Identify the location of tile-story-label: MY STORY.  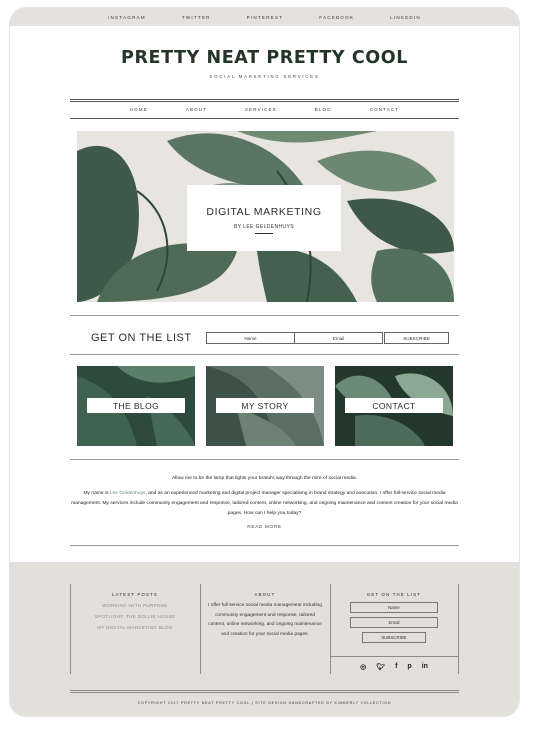
(265, 405).